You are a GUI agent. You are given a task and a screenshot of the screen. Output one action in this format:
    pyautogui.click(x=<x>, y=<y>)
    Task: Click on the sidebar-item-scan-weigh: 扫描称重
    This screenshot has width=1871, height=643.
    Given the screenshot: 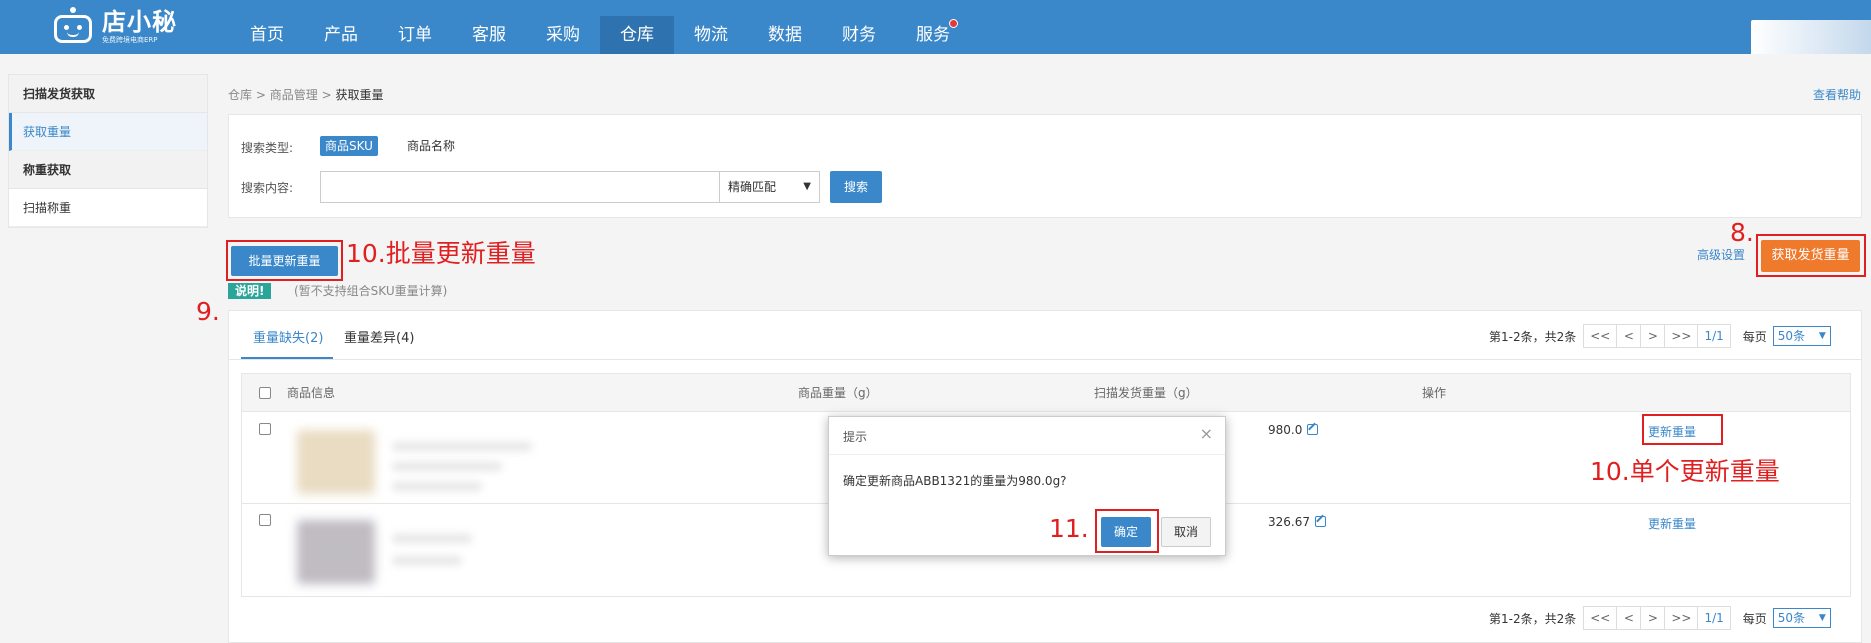 What is the action you would take?
    pyautogui.click(x=108, y=208)
    